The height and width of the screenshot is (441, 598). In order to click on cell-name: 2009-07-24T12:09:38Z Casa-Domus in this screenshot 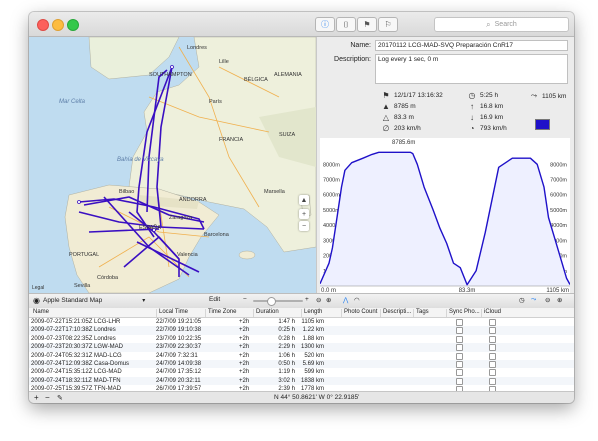, I will do `click(80, 364)`.